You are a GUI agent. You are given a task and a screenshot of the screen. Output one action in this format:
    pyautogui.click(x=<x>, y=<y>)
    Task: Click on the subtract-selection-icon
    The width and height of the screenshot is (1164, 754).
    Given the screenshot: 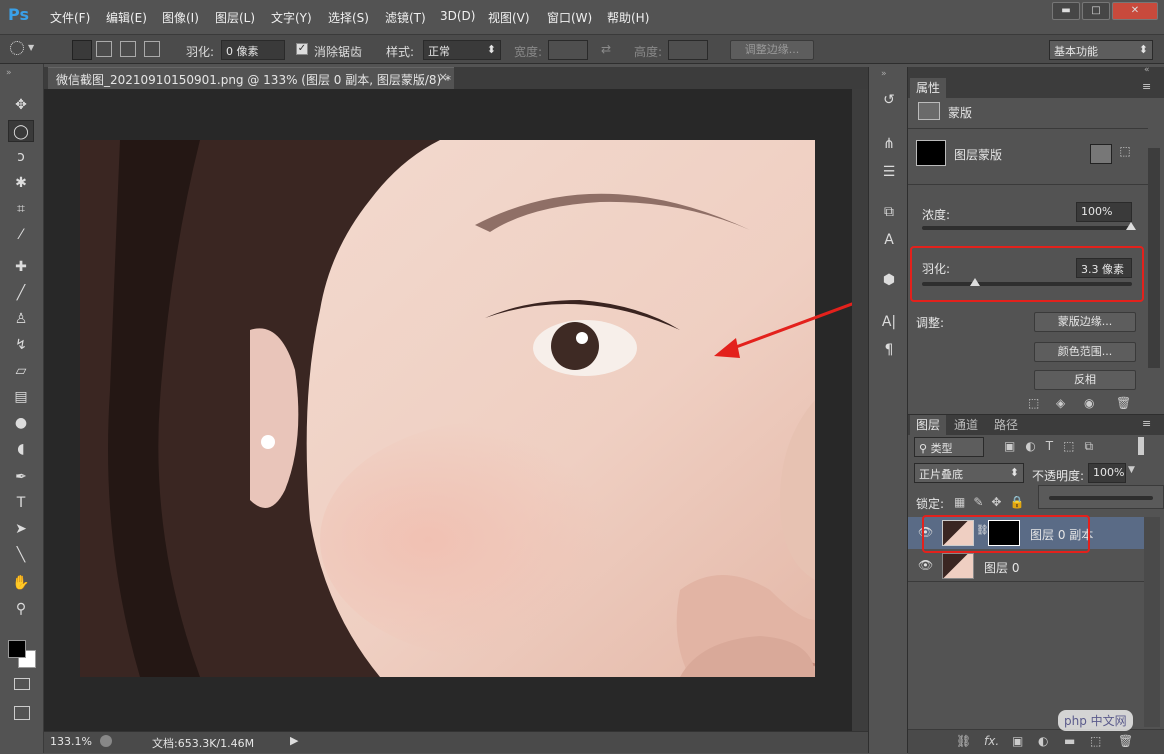 What is the action you would take?
    pyautogui.click(x=128, y=49)
    